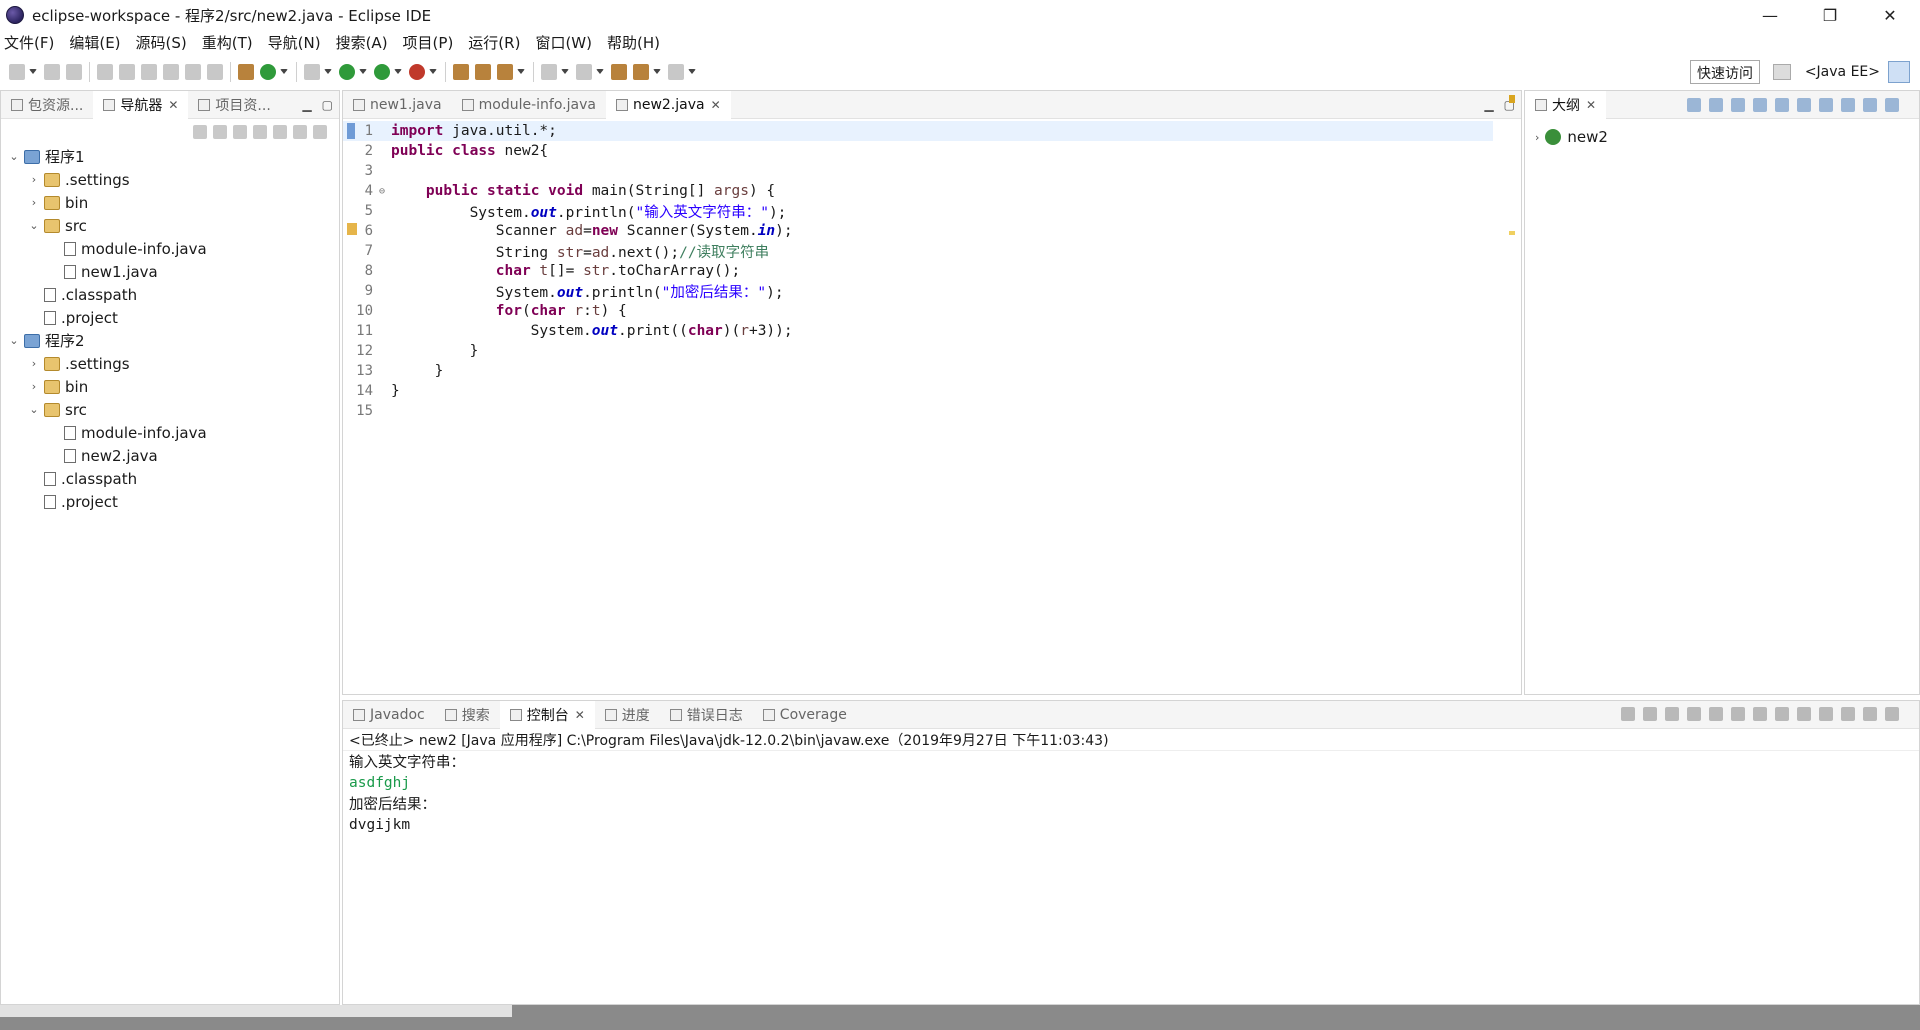 The width and height of the screenshot is (1920, 1030). What do you see at coordinates (1738, 714) in the screenshot?
I see `word-wrap-icon` at bounding box center [1738, 714].